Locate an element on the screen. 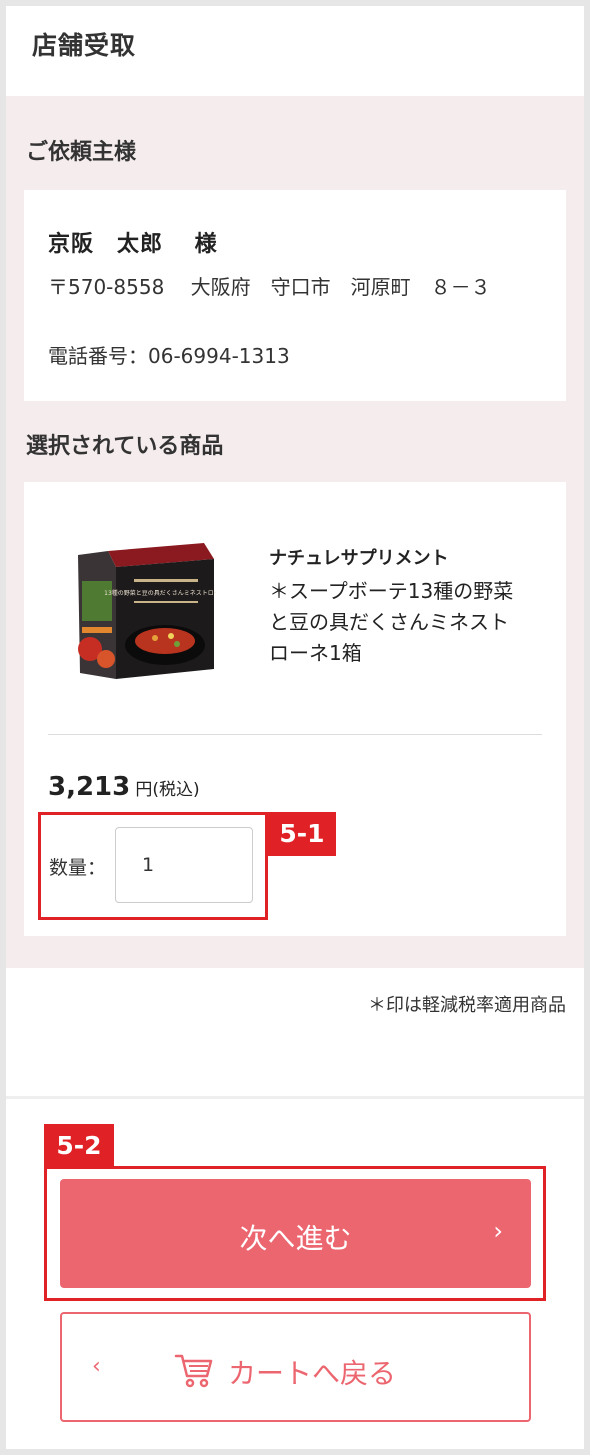 This screenshot has height=1455, width=590. product-name: ＊スープボーテ13種の野菜と豆の具だくさんミネストローネ1箱 is located at coordinates (391, 622).